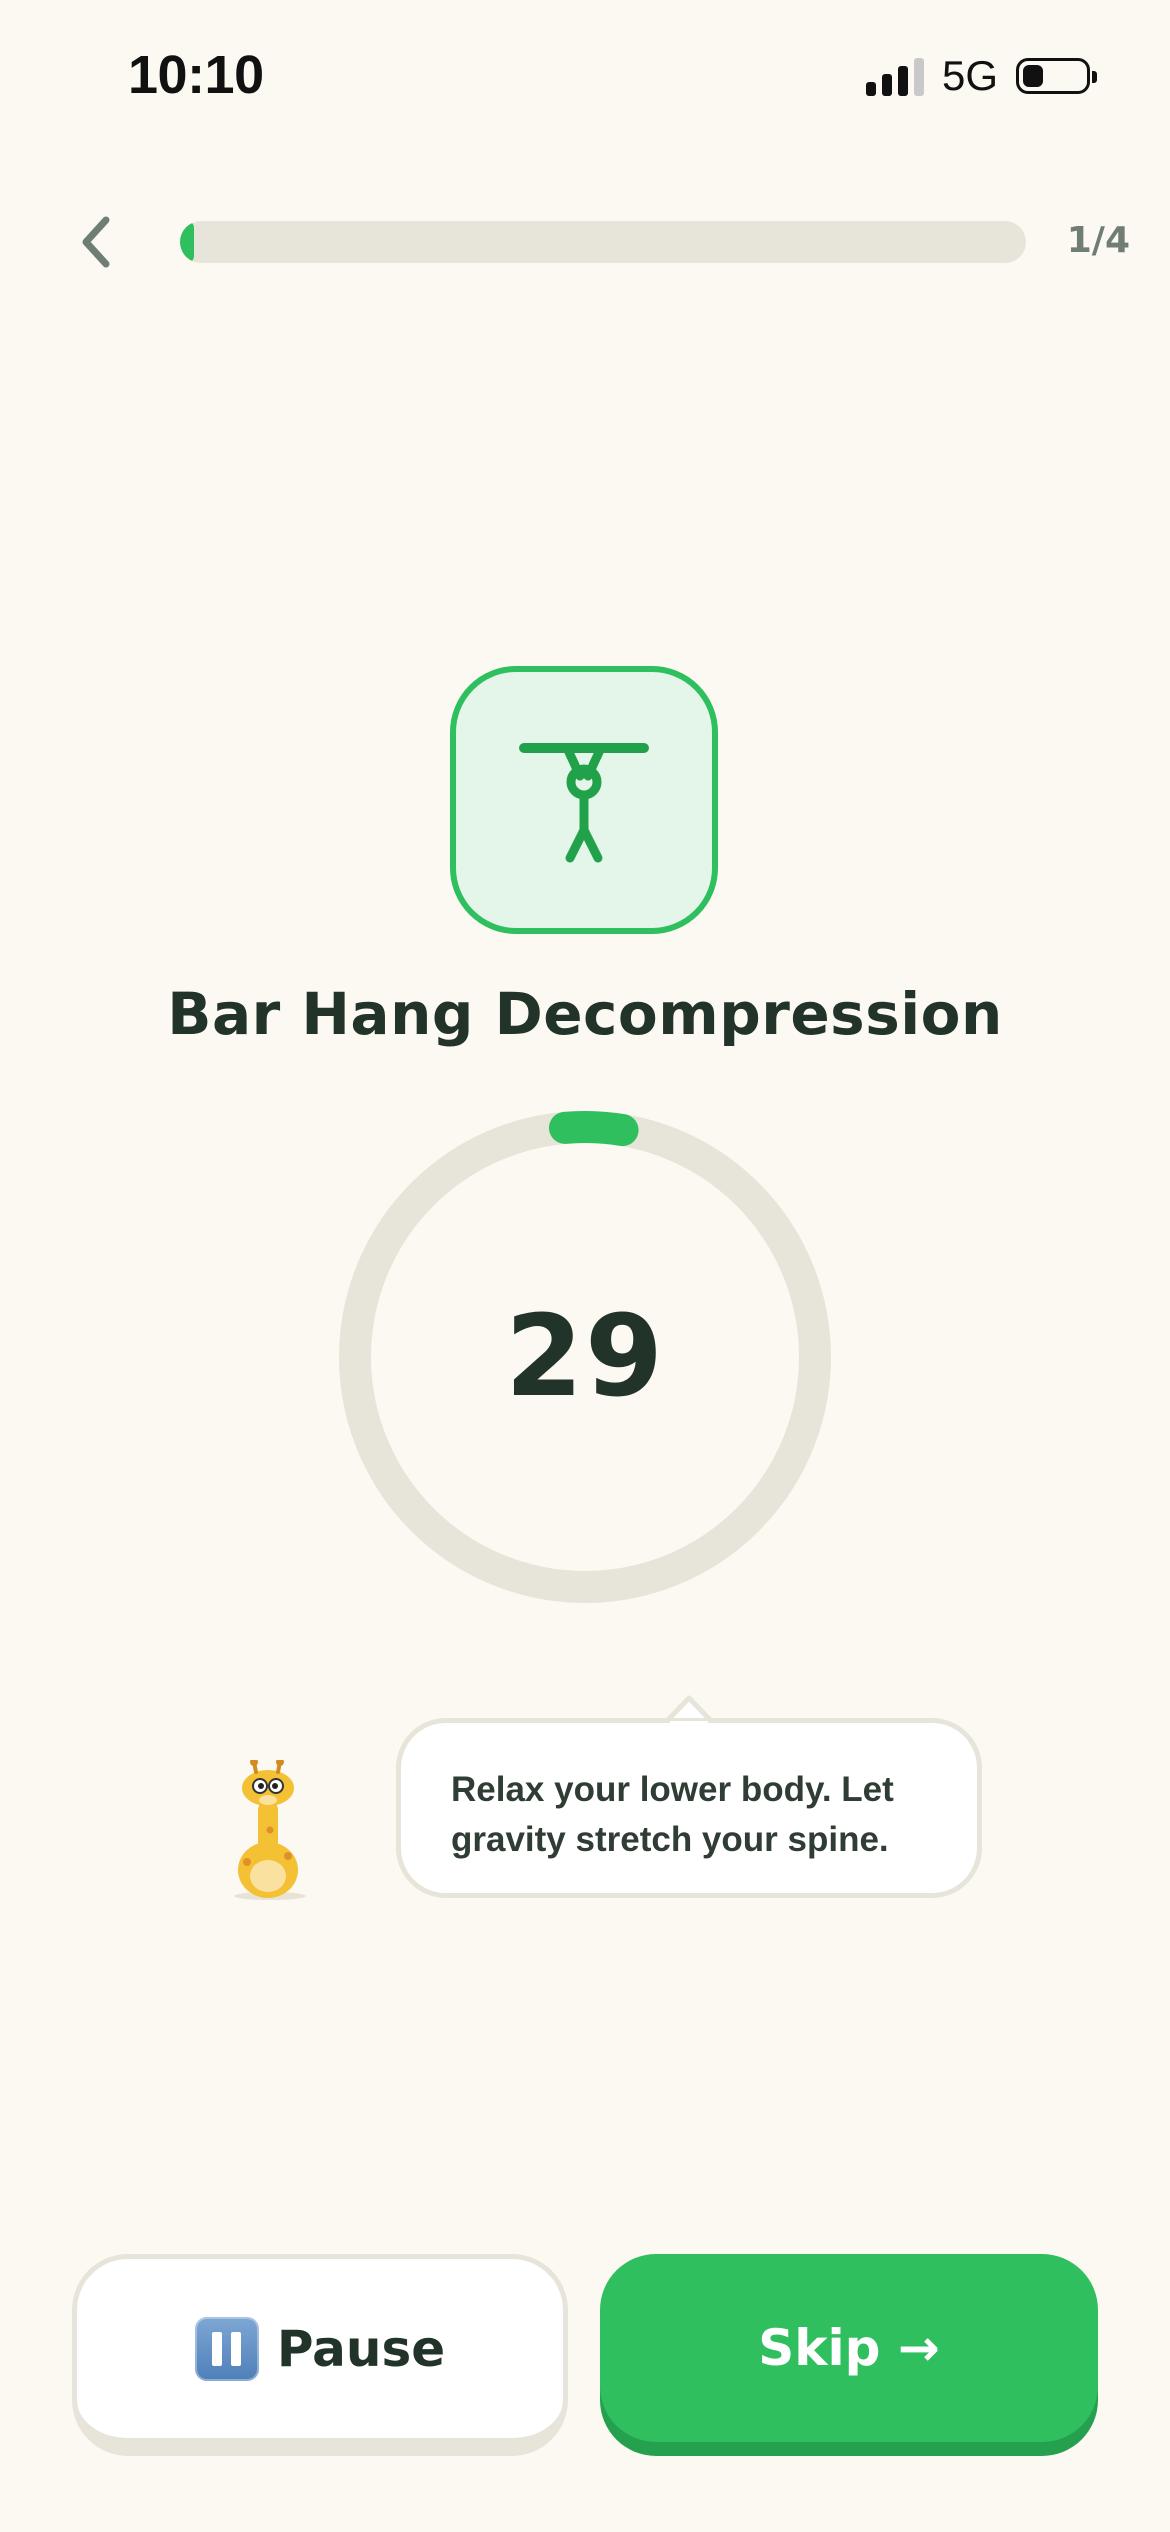 This screenshot has height=2532, width=1170. I want to click on exercise-title: Bar Hang Decompression, so click(585, 1014).